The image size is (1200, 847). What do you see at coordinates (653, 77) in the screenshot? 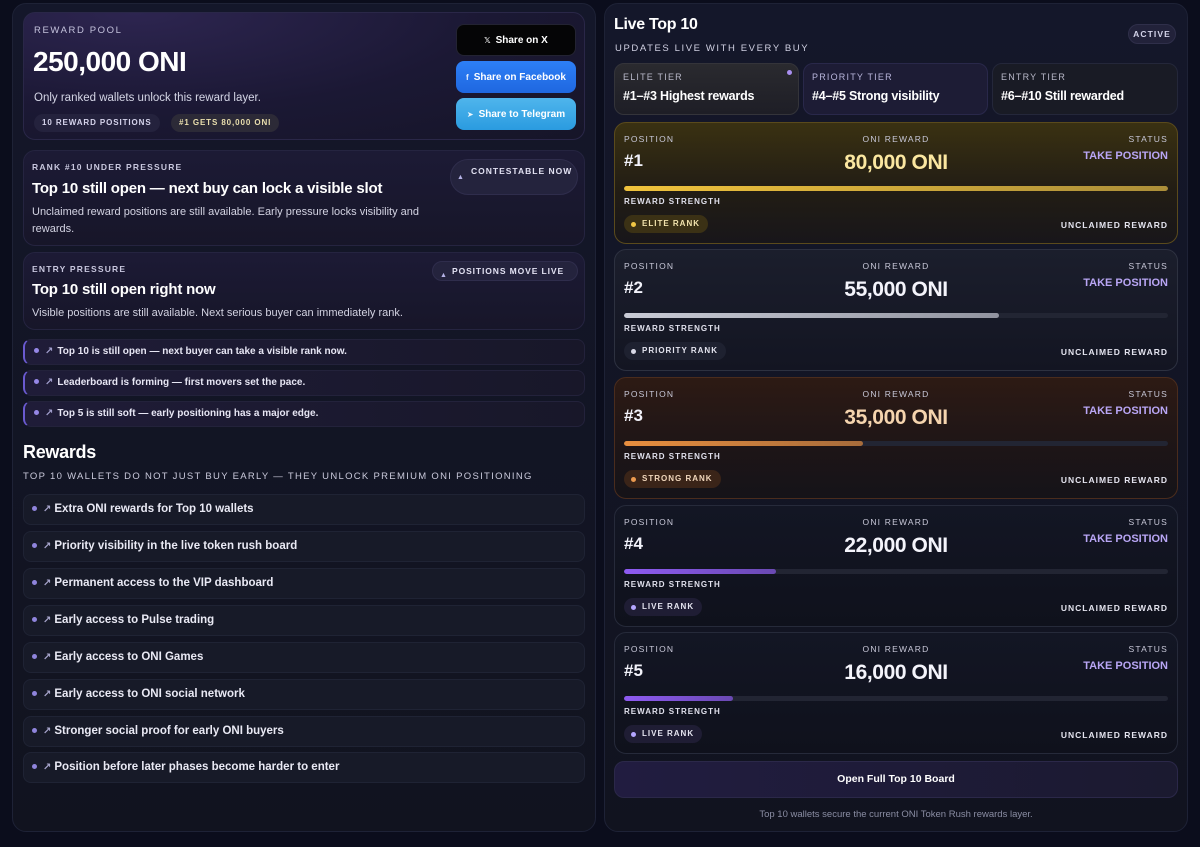
I see `tier-kicker: ELITE TIER` at bounding box center [653, 77].